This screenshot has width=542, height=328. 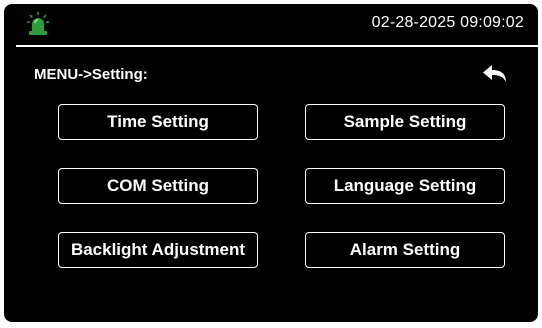 What do you see at coordinates (447, 22) in the screenshot?
I see `datetime-display: 02-28-2025 09:09:02` at bounding box center [447, 22].